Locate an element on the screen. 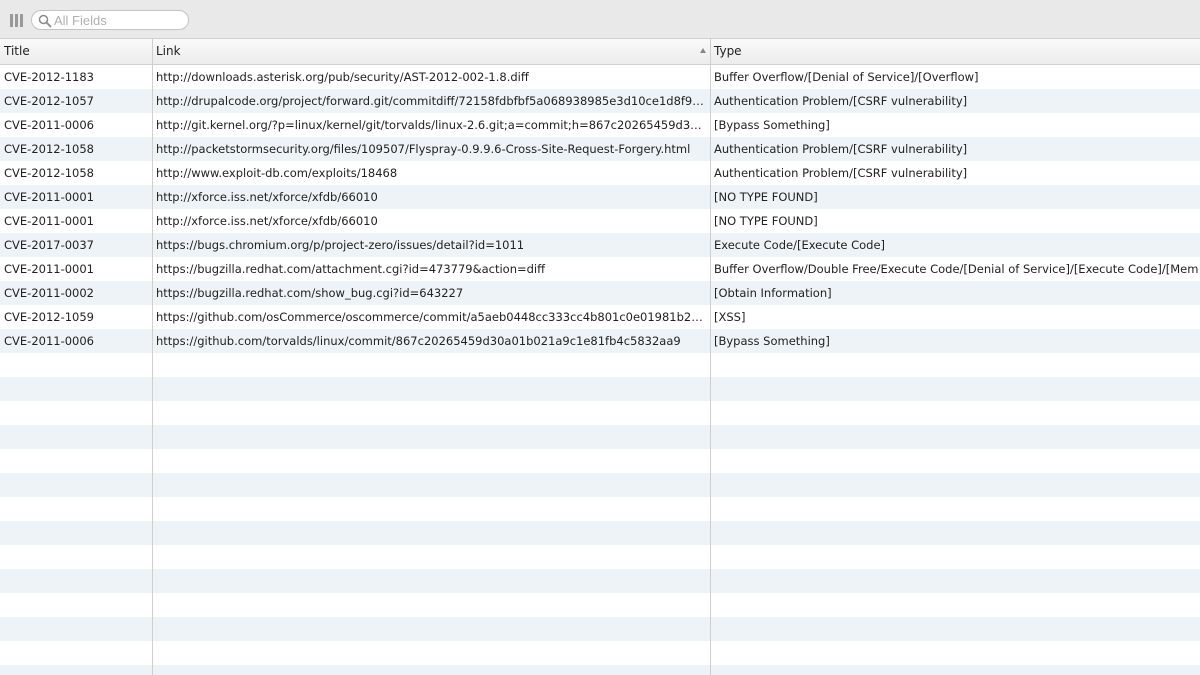 The height and width of the screenshot is (675, 1200). type-cell: Execute Code/[Execute Code] is located at coordinates (800, 245).